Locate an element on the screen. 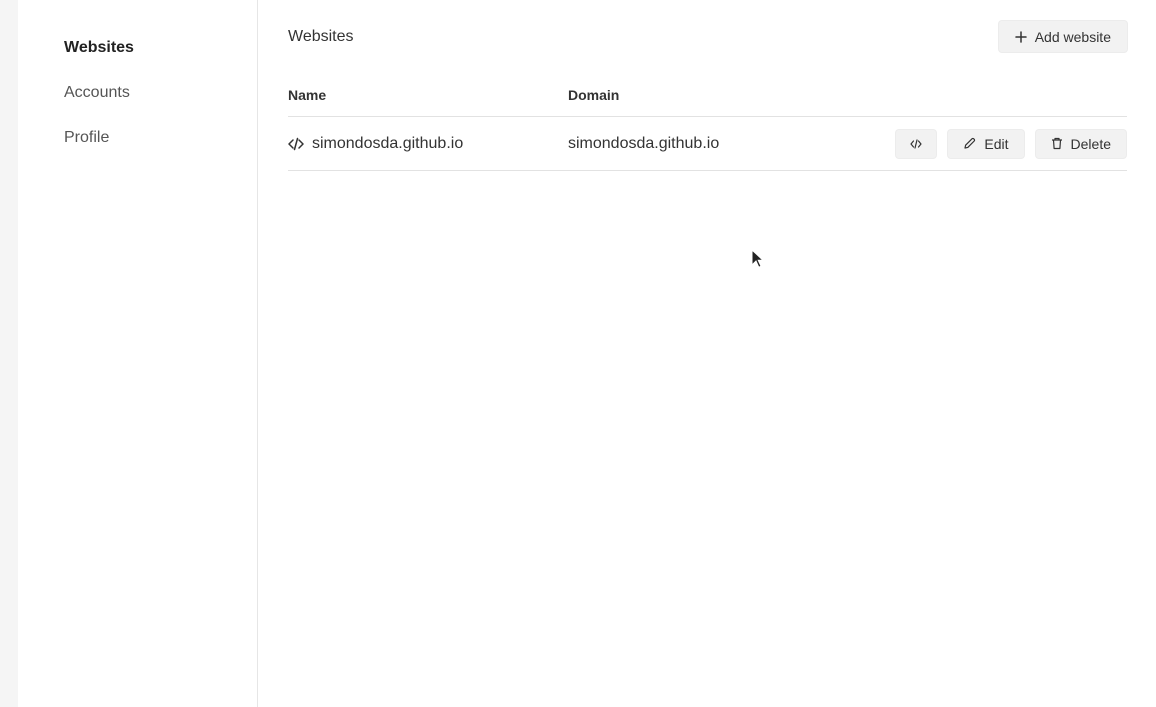 This screenshot has width=1156, height=707. edit-button: Edit is located at coordinates (986, 143).